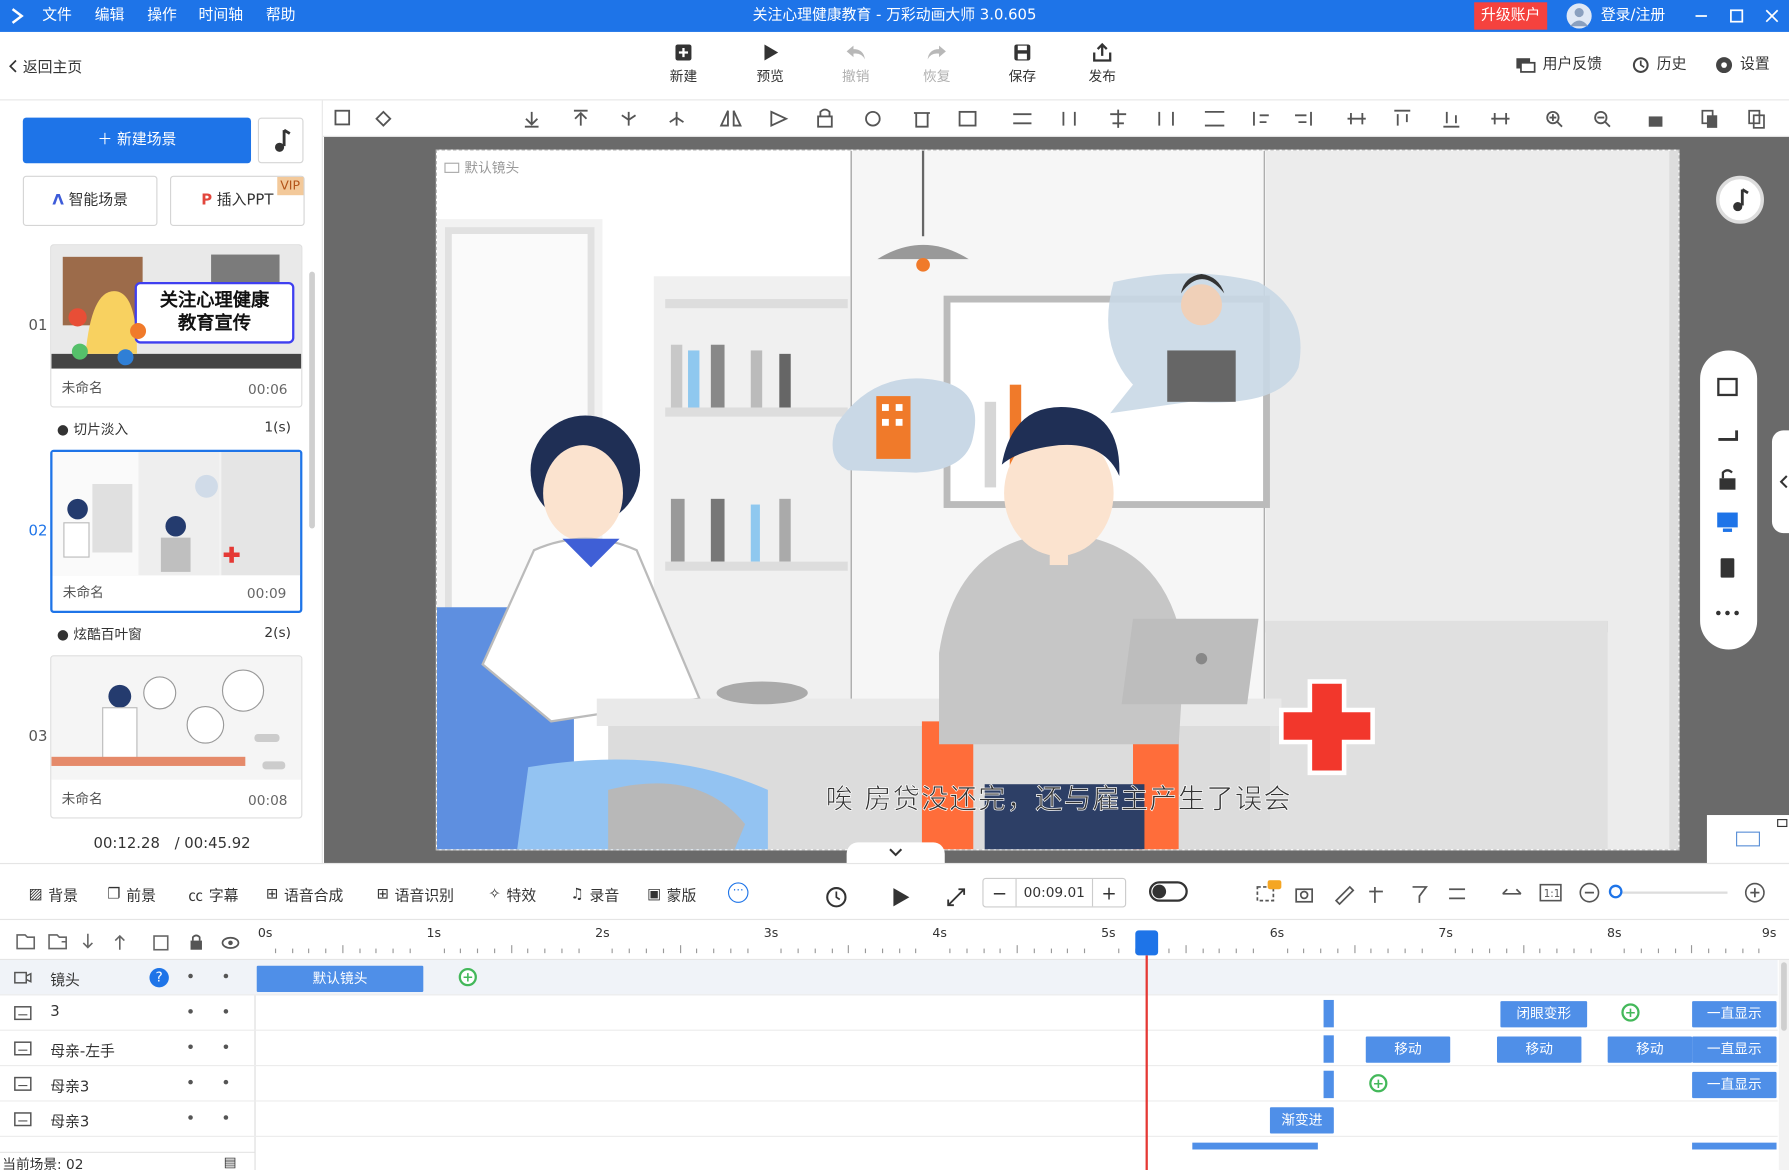  Describe the element at coordinates (1146, 1050) in the screenshot. I see `playhead` at that location.